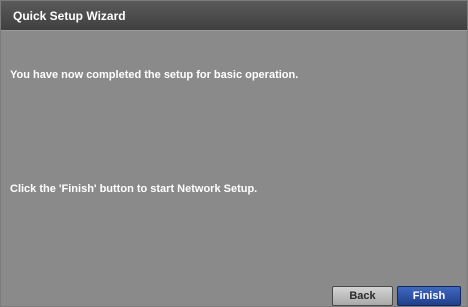  I want to click on back-button: Back, so click(362, 296).